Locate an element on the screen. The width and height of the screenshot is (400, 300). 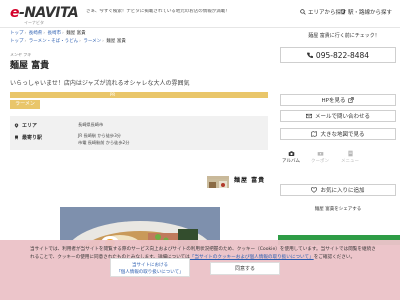
mail-inquiry-button: メールで問い合わせる is located at coordinates (338, 116).